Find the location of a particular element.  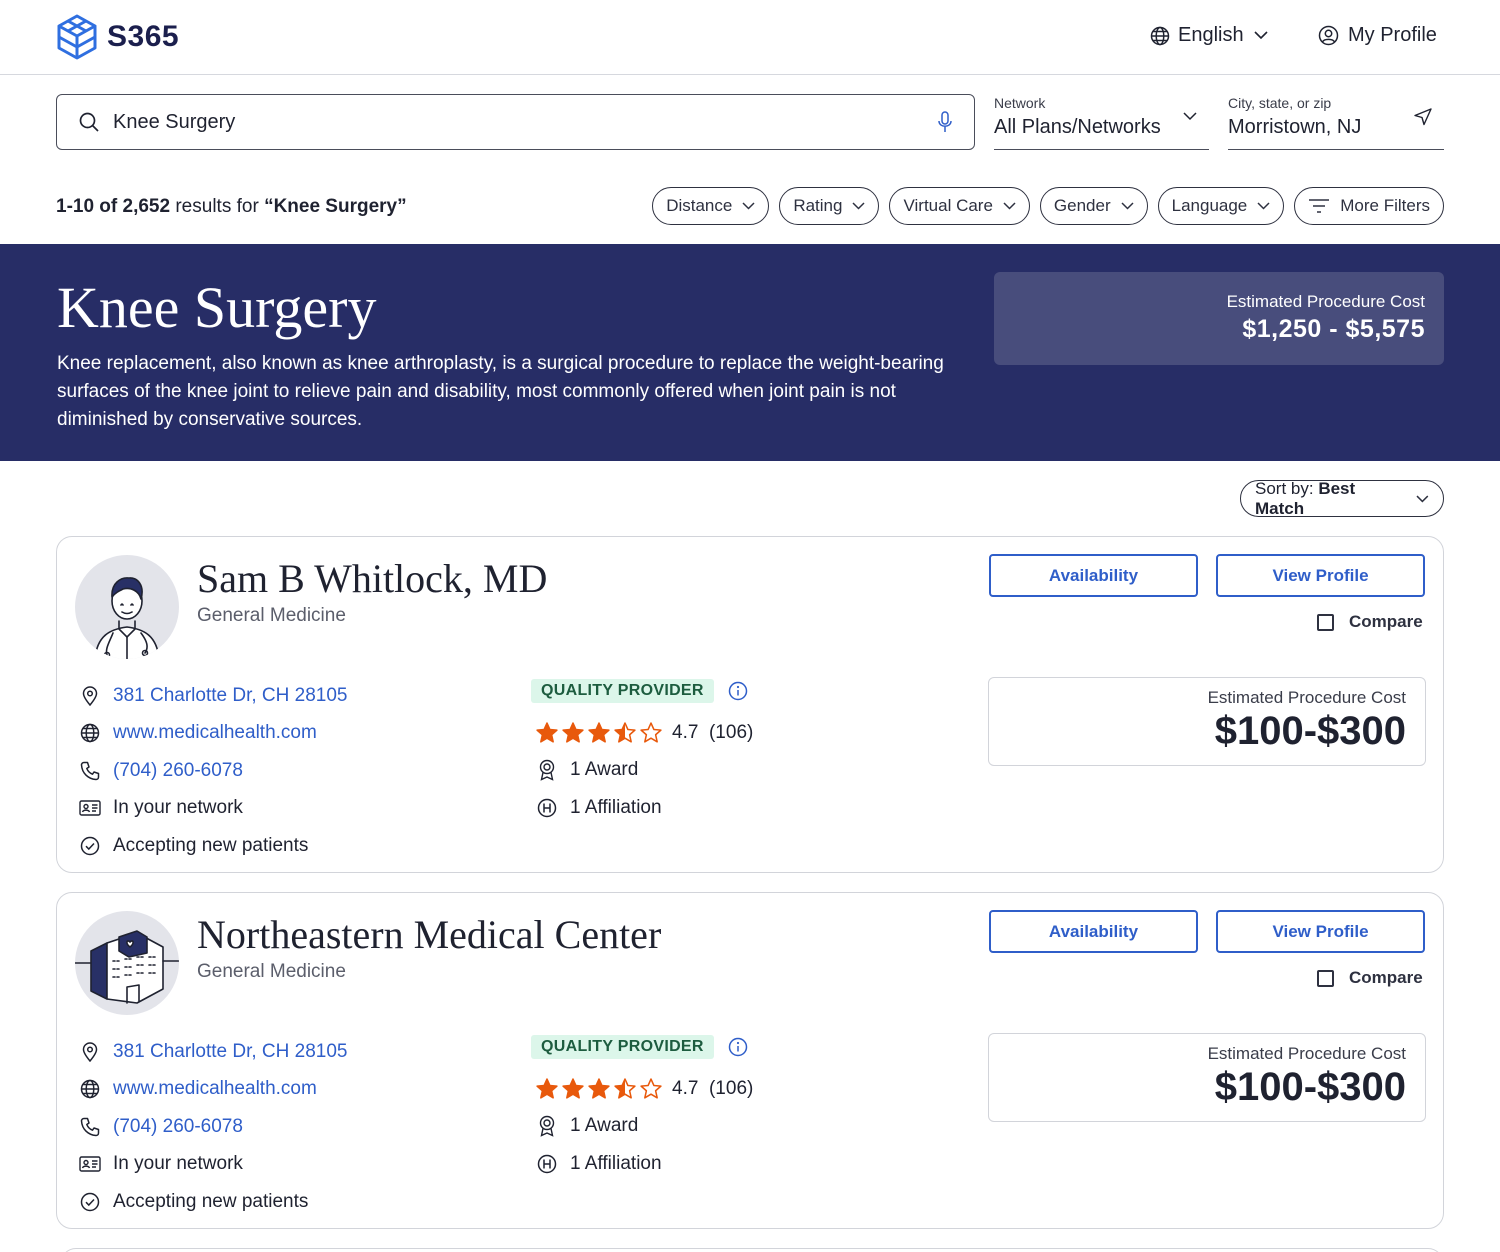

logo: S365 is located at coordinates (117, 37).